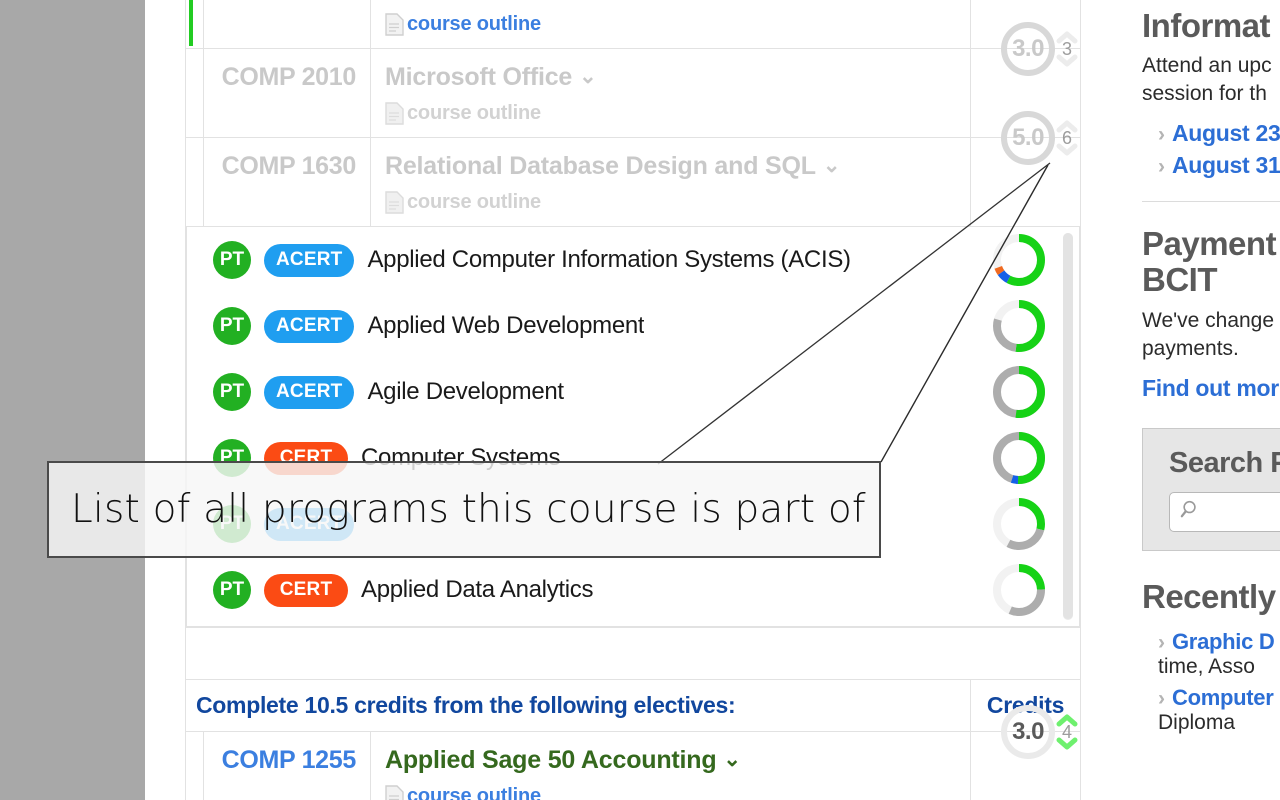 The height and width of the screenshot is (800, 1280). Describe the element at coordinates (1197, 722) in the screenshot. I see `recently-viewed-sub: Diploma` at that location.